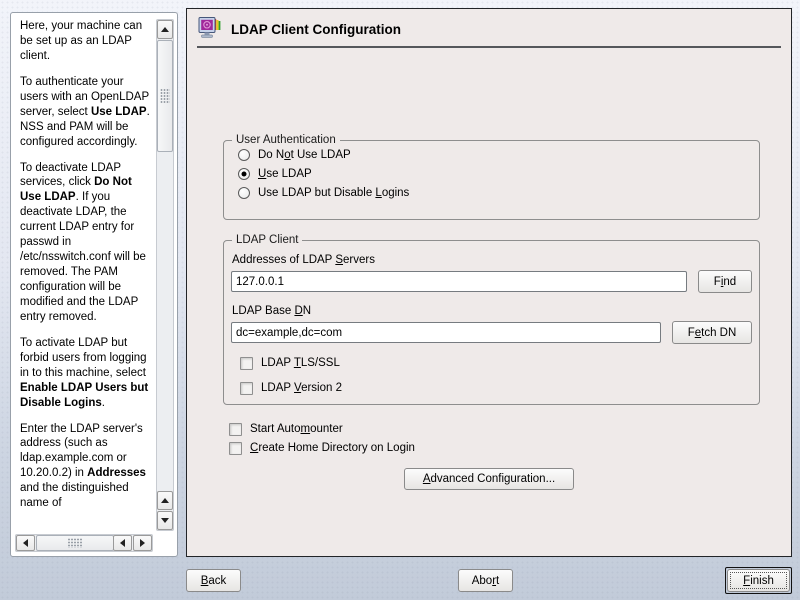  I want to click on ldap-basedn-row: Fetch DN, so click(491, 332).